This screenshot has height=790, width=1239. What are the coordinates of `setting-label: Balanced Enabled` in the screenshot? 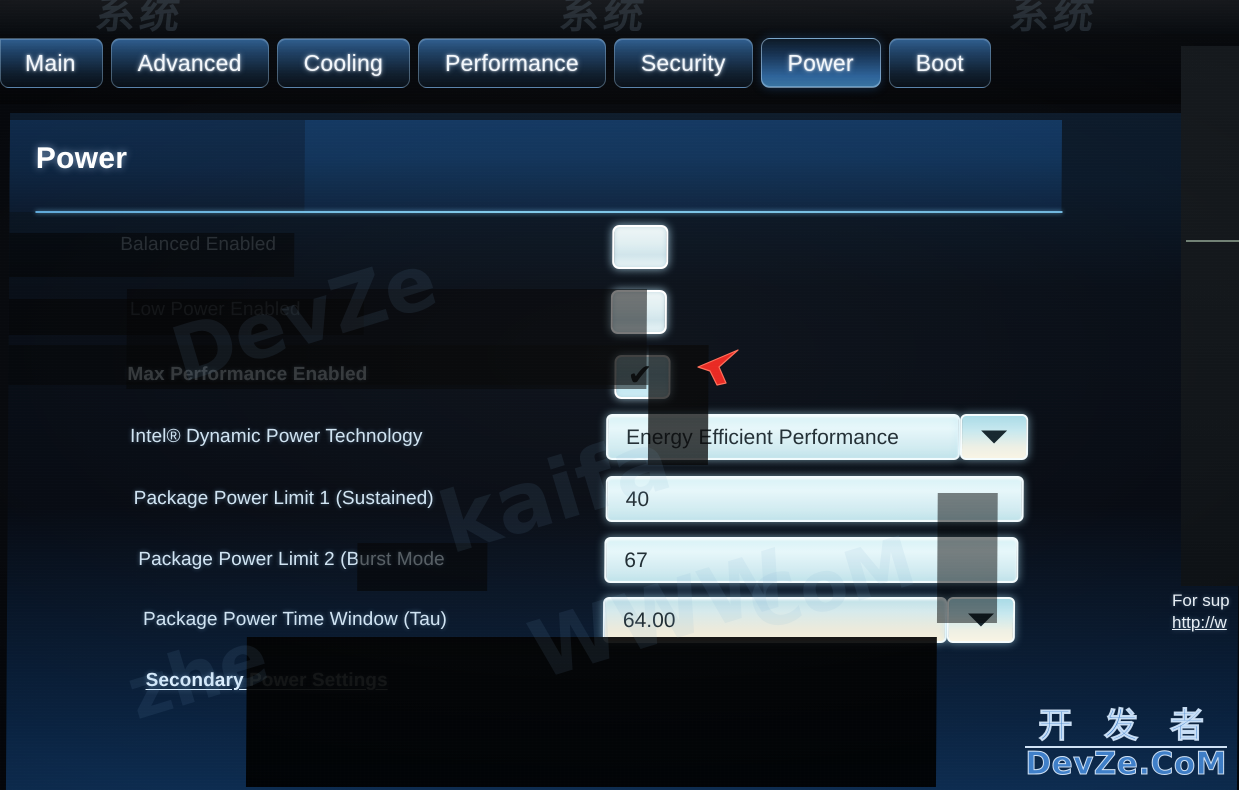 It's located at (198, 244).